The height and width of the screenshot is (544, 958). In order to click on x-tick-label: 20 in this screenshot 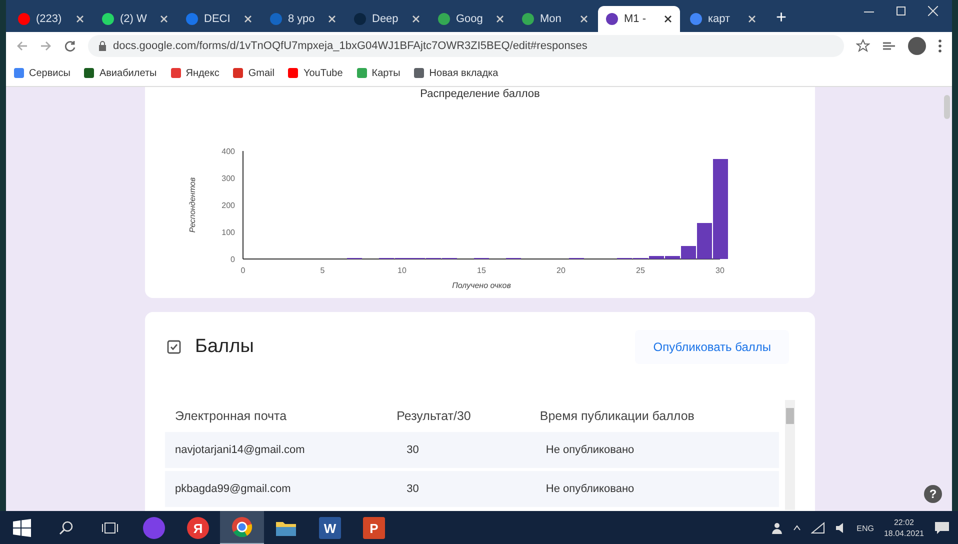, I will do `click(561, 270)`.